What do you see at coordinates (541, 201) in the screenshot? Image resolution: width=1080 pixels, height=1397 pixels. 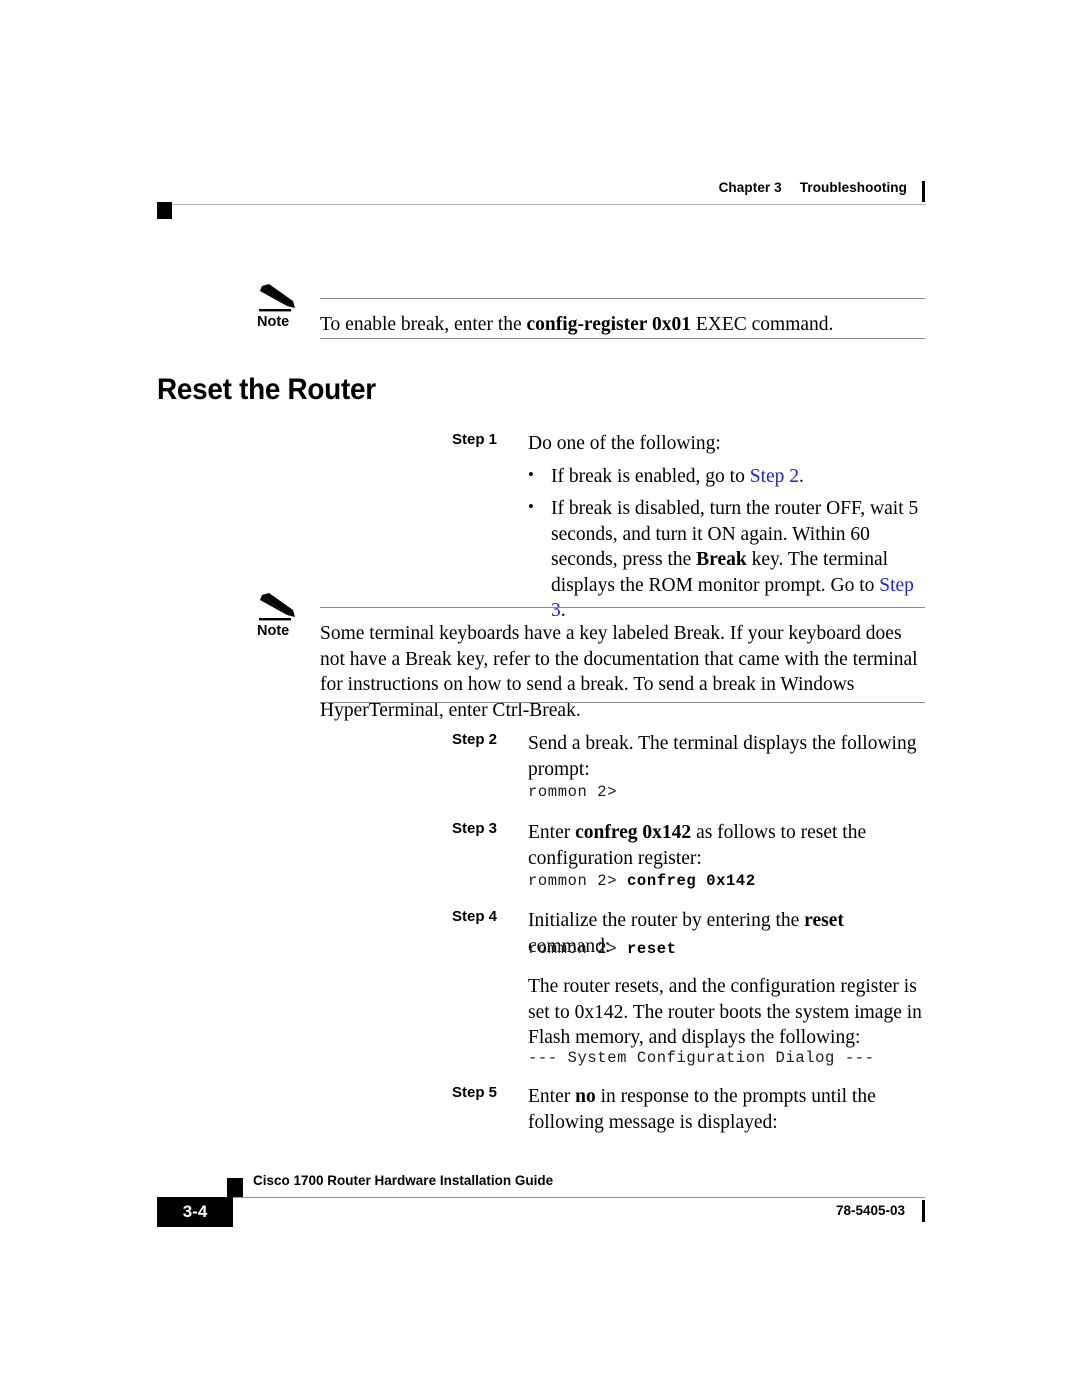 I see `page-header: Chapter 3 Troubleshooting` at bounding box center [541, 201].